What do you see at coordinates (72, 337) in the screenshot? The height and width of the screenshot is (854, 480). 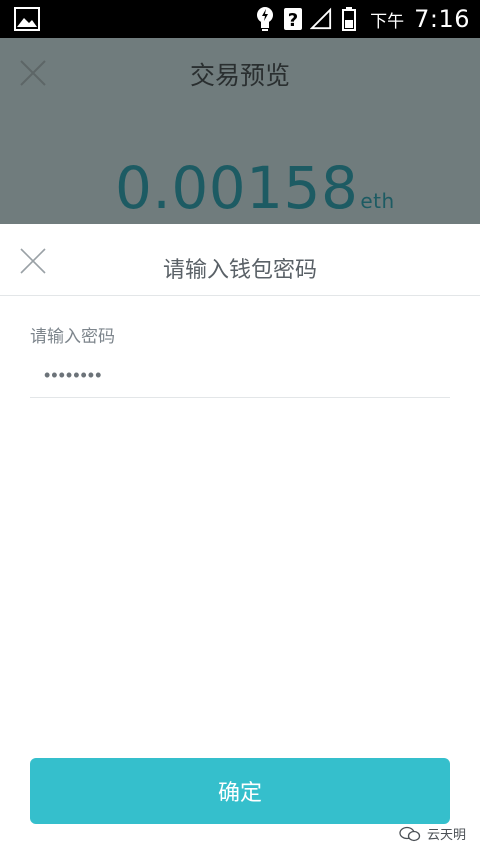 I see `password-label: 请输入密码` at bounding box center [72, 337].